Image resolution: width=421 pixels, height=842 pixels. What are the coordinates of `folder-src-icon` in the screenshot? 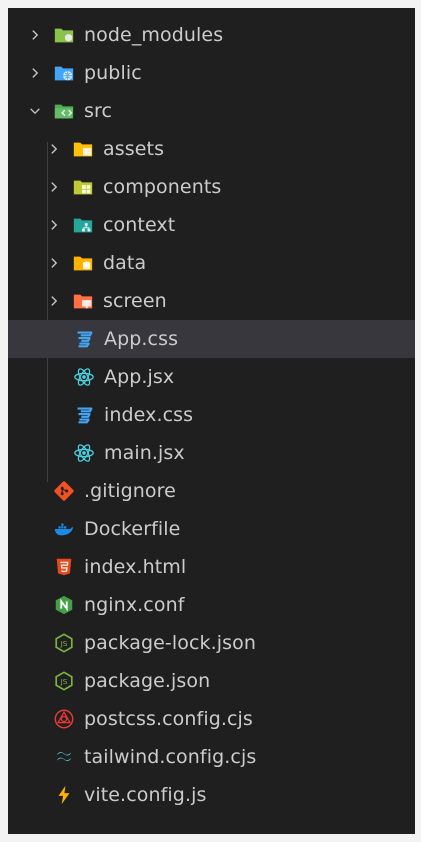 It's located at (64, 111).